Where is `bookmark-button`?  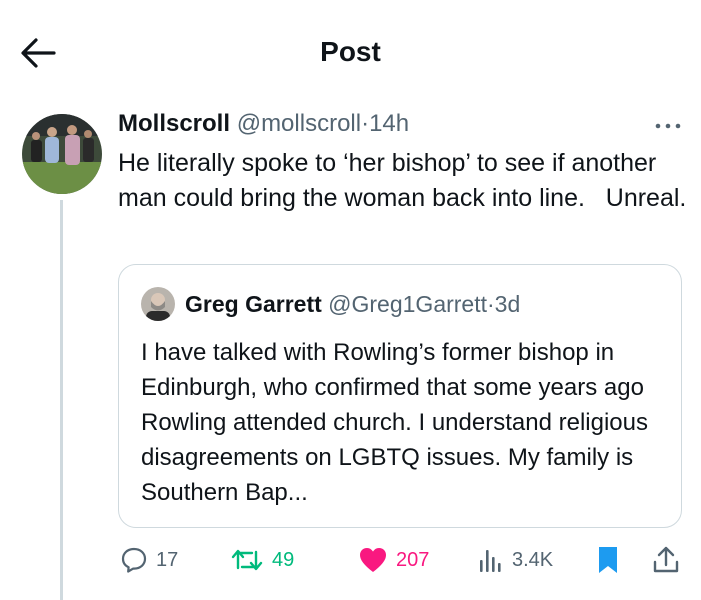 bookmark-button is located at coordinates (608, 560).